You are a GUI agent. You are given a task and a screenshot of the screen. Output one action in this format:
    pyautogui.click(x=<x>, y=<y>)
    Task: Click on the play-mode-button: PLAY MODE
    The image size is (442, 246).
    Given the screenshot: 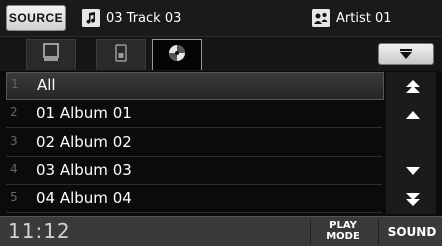 What is the action you would take?
    pyautogui.click(x=343, y=232)
    